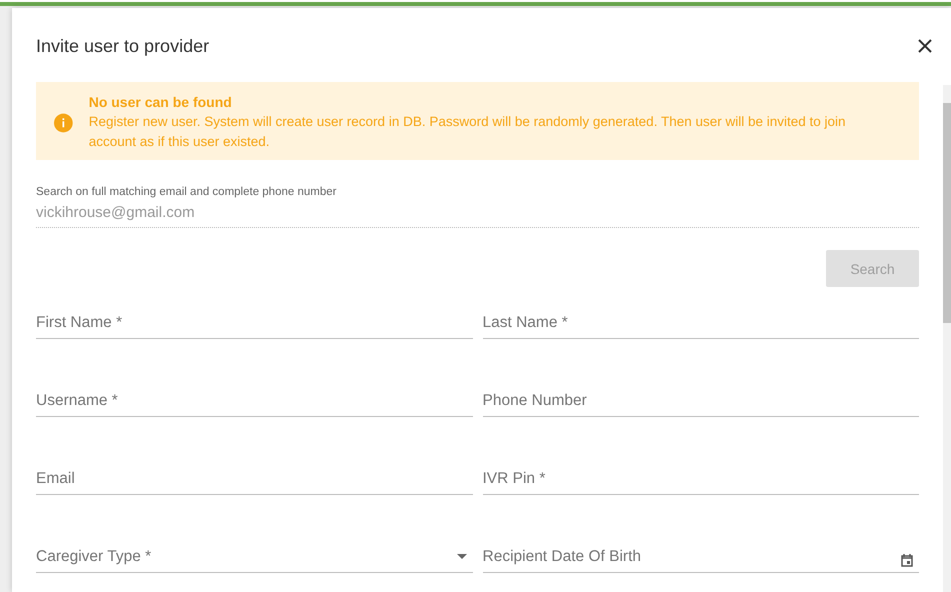  I want to click on search-field: vickihrouse@gmail.com, so click(477, 214).